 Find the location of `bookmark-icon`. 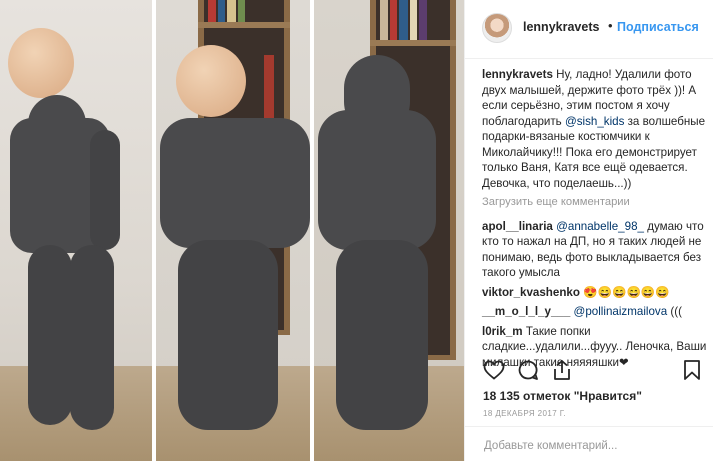

bookmark-icon is located at coordinates (692, 370).